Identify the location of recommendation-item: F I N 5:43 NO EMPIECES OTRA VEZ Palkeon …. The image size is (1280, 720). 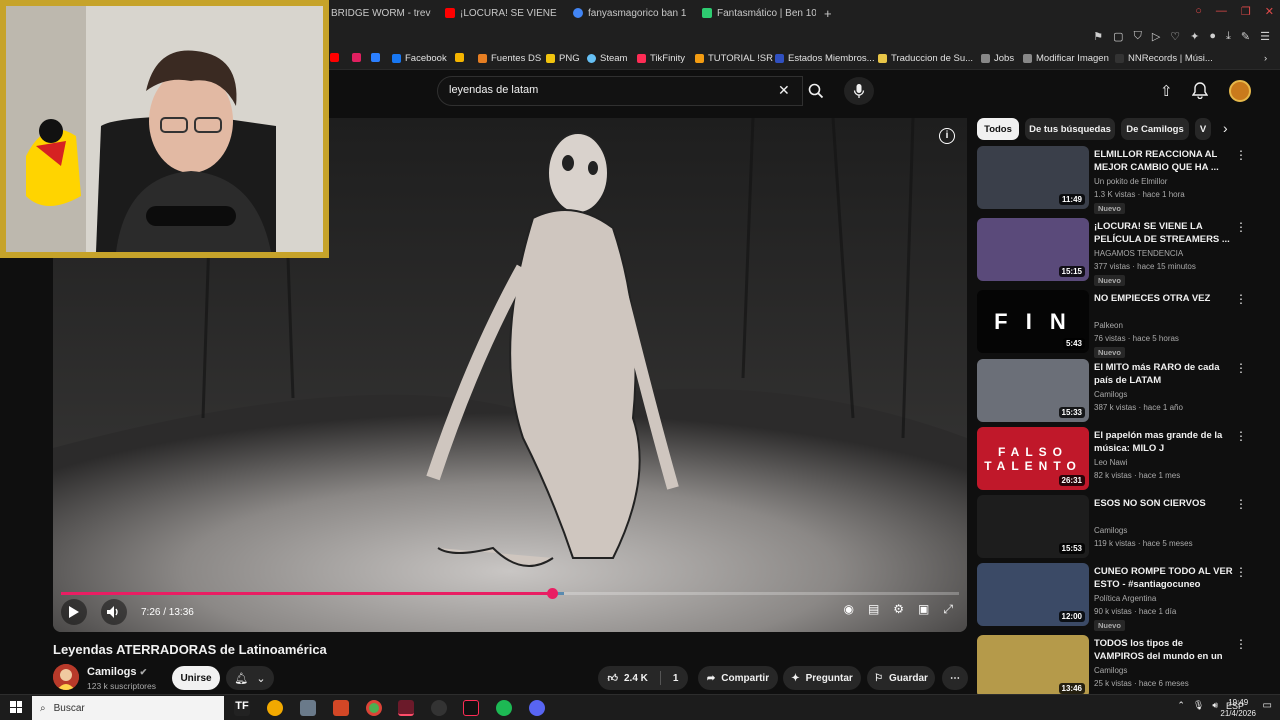
(1122, 324).